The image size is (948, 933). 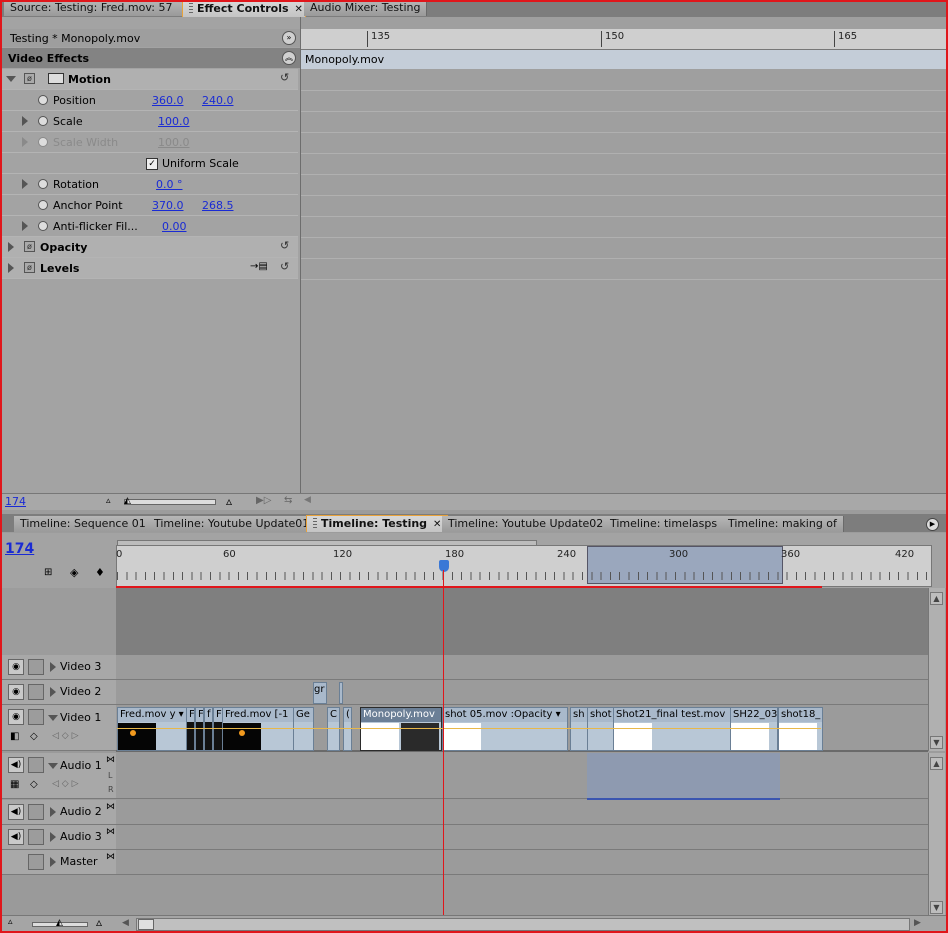 I want to click on ec-timecode: 174, so click(x=15, y=501).